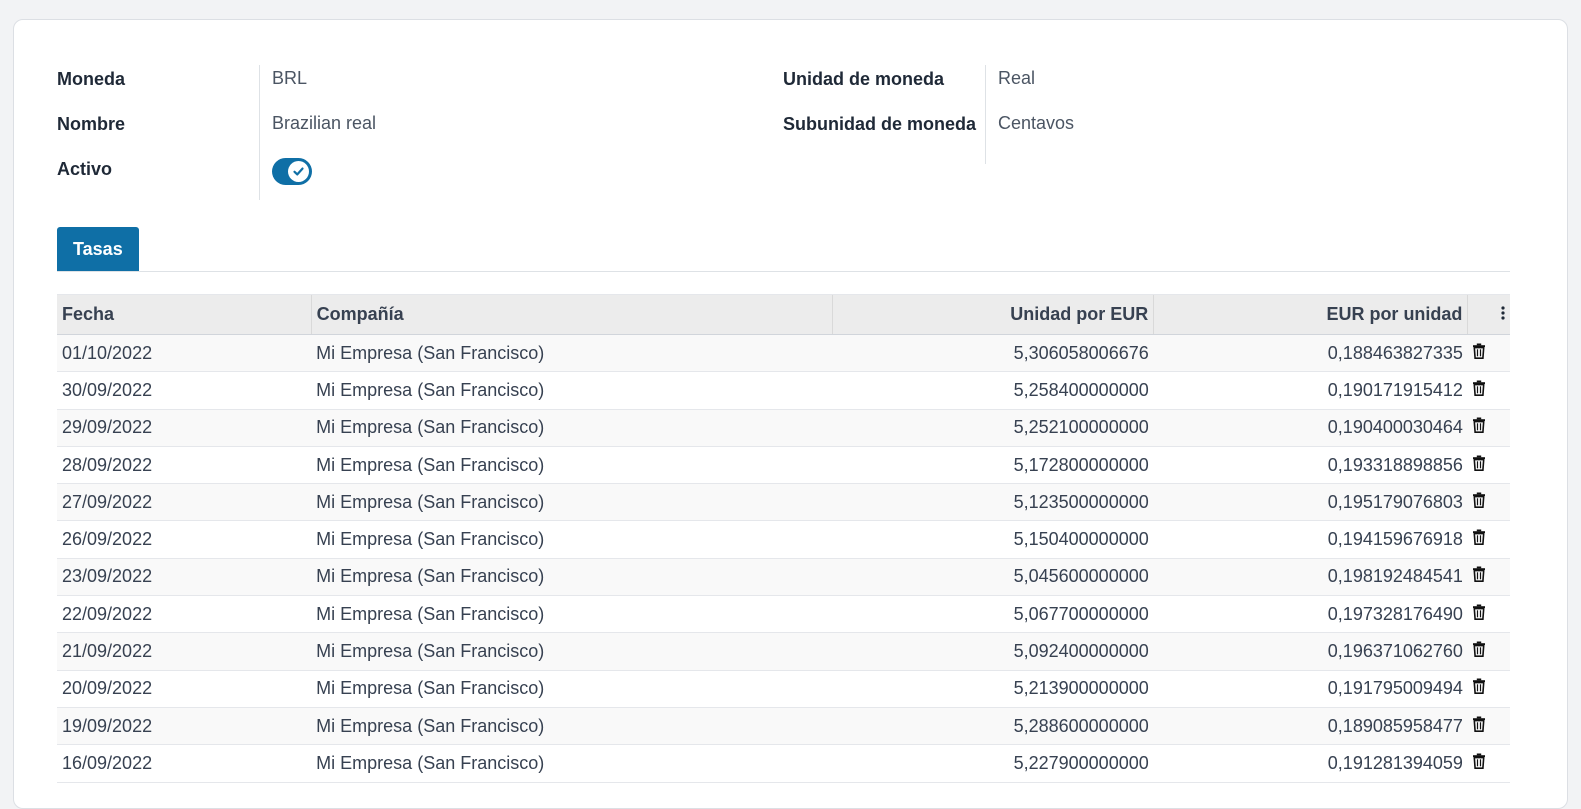 The height and width of the screenshot is (809, 1581). Describe the element at coordinates (1310, 428) in the screenshot. I see `eur-per-unit-cell: 0,190400030464` at that location.